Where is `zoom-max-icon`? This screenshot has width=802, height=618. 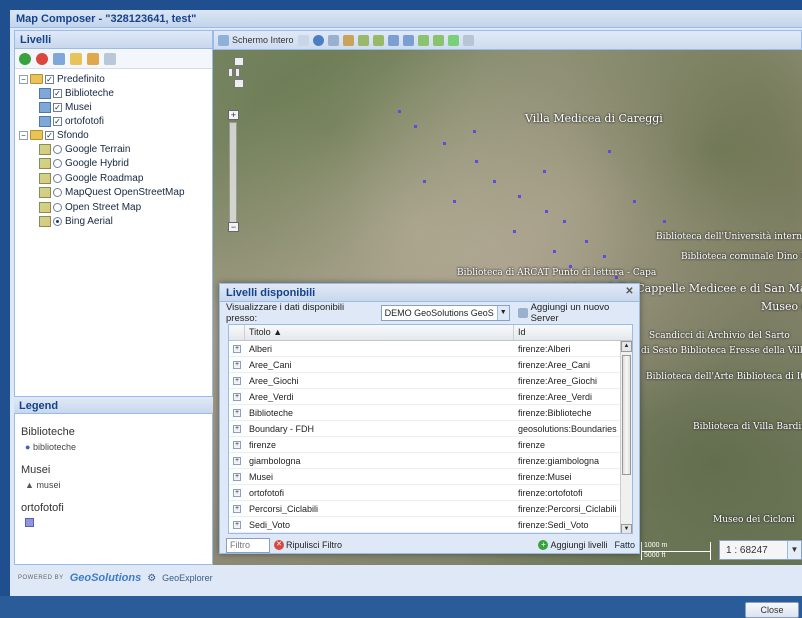
zoom-max-icon is located at coordinates (408, 40).